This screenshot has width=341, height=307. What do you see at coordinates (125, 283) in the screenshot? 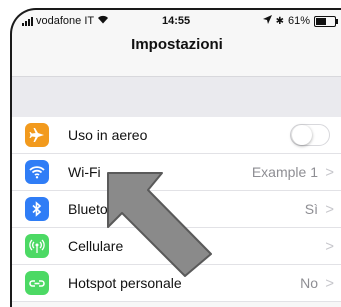
I see `hotspot-label: Hotspot personale` at bounding box center [125, 283].